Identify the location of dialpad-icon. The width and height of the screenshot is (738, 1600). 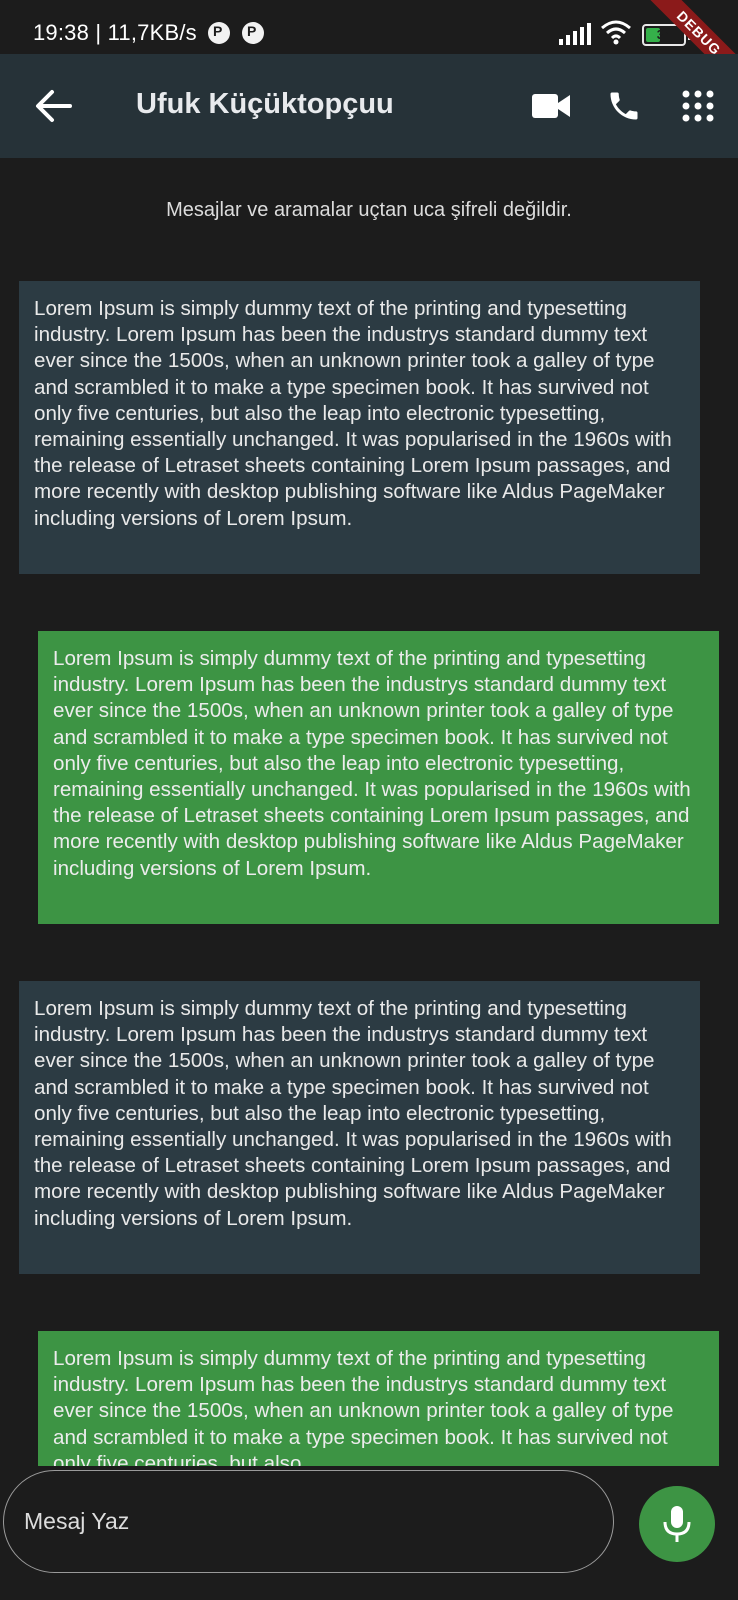
(698, 106).